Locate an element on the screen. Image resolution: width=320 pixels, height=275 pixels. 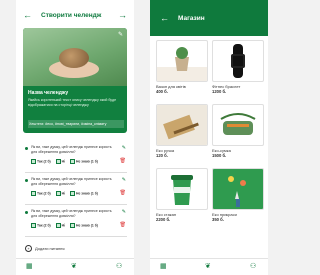
product-card: Вазон для квітів 400 б. is located at coordinates (182, 67).